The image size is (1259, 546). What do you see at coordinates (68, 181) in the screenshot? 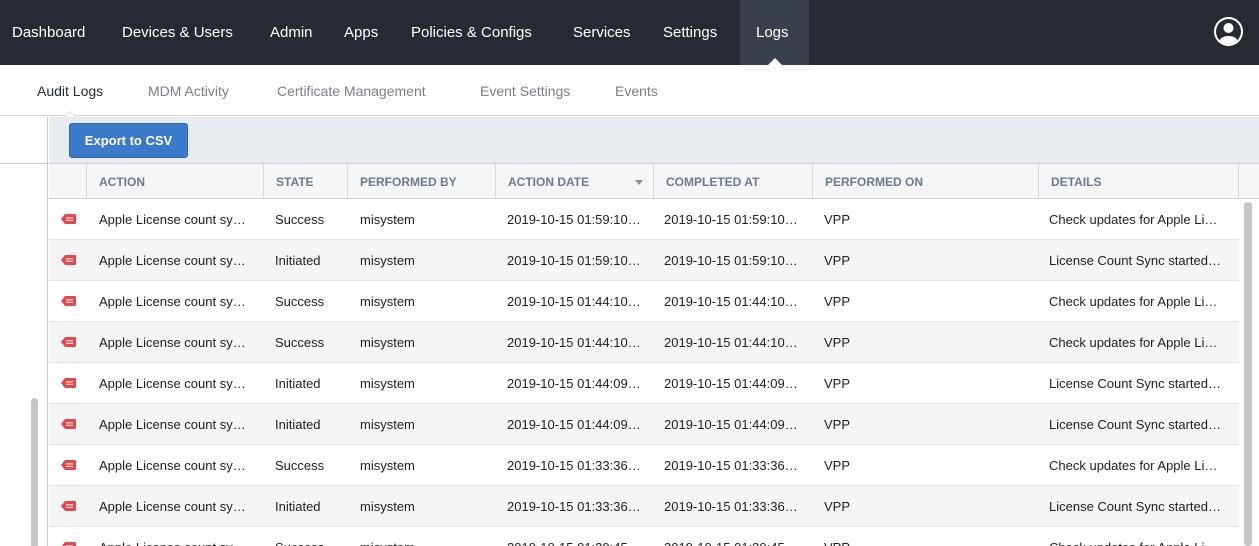
I see `header-icon-column` at bounding box center [68, 181].